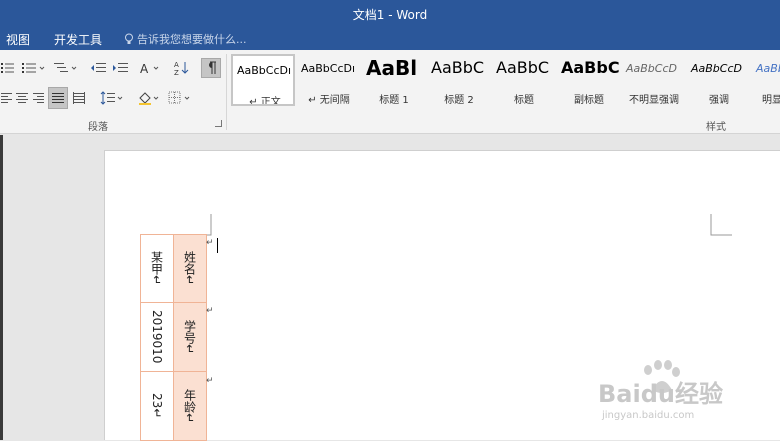 Image resolution: width=780 pixels, height=441 pixels. I want to click on paragraph-dialog-launcher, so click(218, 123).